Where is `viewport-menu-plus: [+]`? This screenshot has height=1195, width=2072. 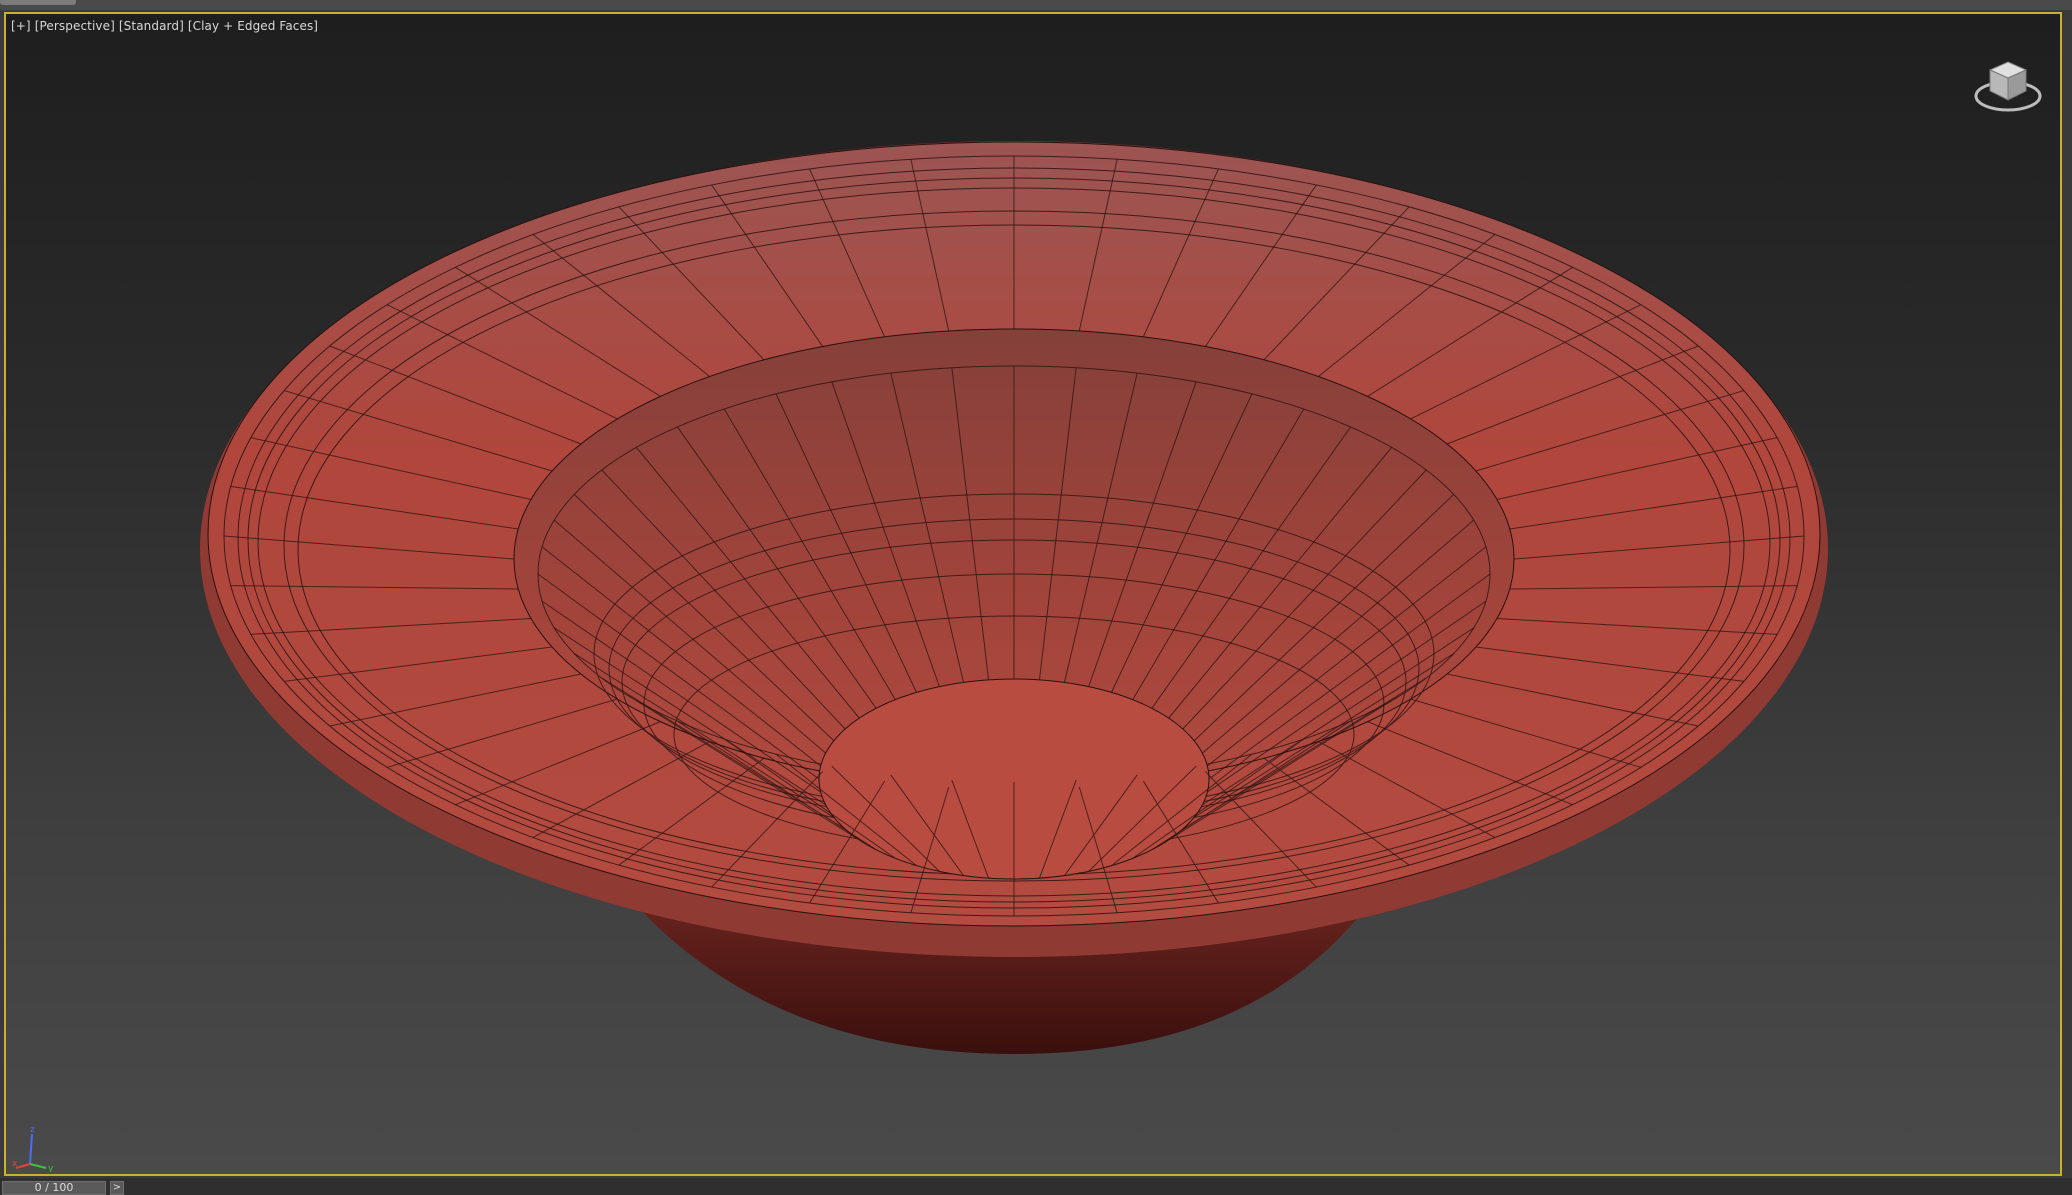
viewport-menu-plus: [+] is located at coordinates (21, 26).